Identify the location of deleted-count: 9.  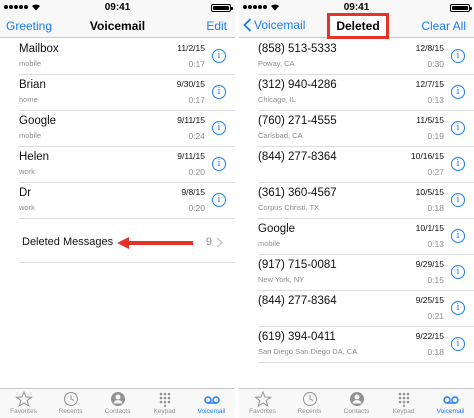
(208, 242).